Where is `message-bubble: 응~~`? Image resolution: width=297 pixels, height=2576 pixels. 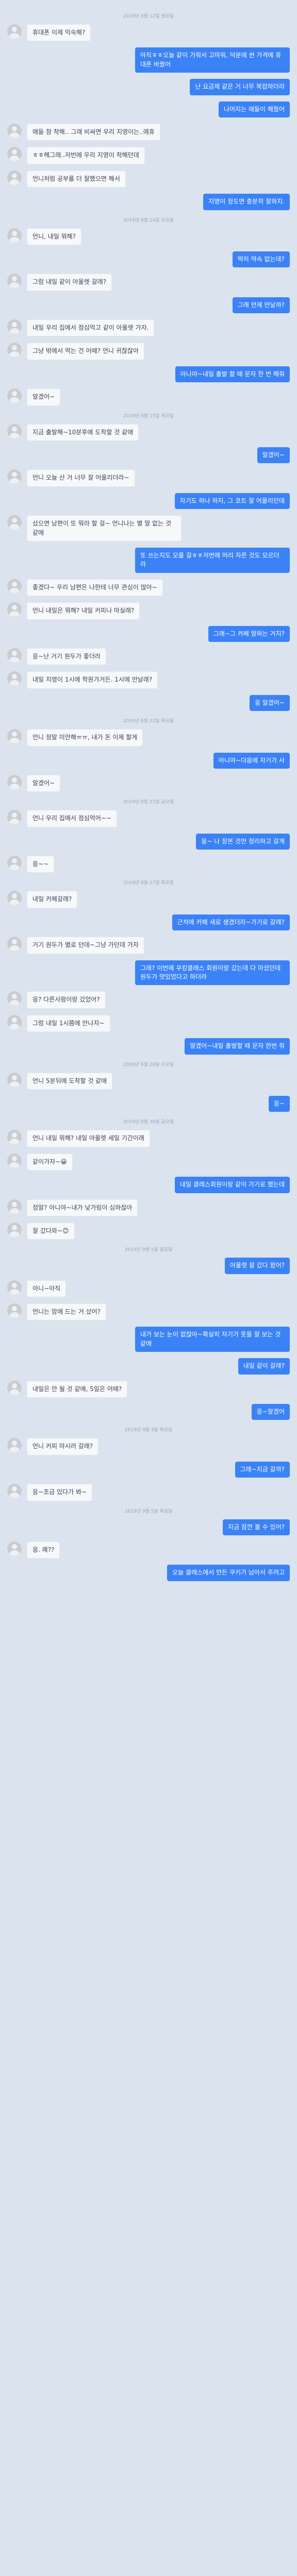 message-bubble: 응~~ is located at coordinates (41, 864).